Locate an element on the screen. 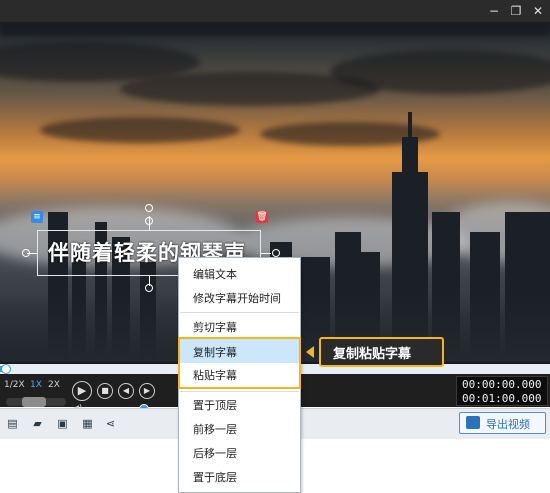  menu-item-edit-text: 编辑文本 is located at coordinates (215, 274).